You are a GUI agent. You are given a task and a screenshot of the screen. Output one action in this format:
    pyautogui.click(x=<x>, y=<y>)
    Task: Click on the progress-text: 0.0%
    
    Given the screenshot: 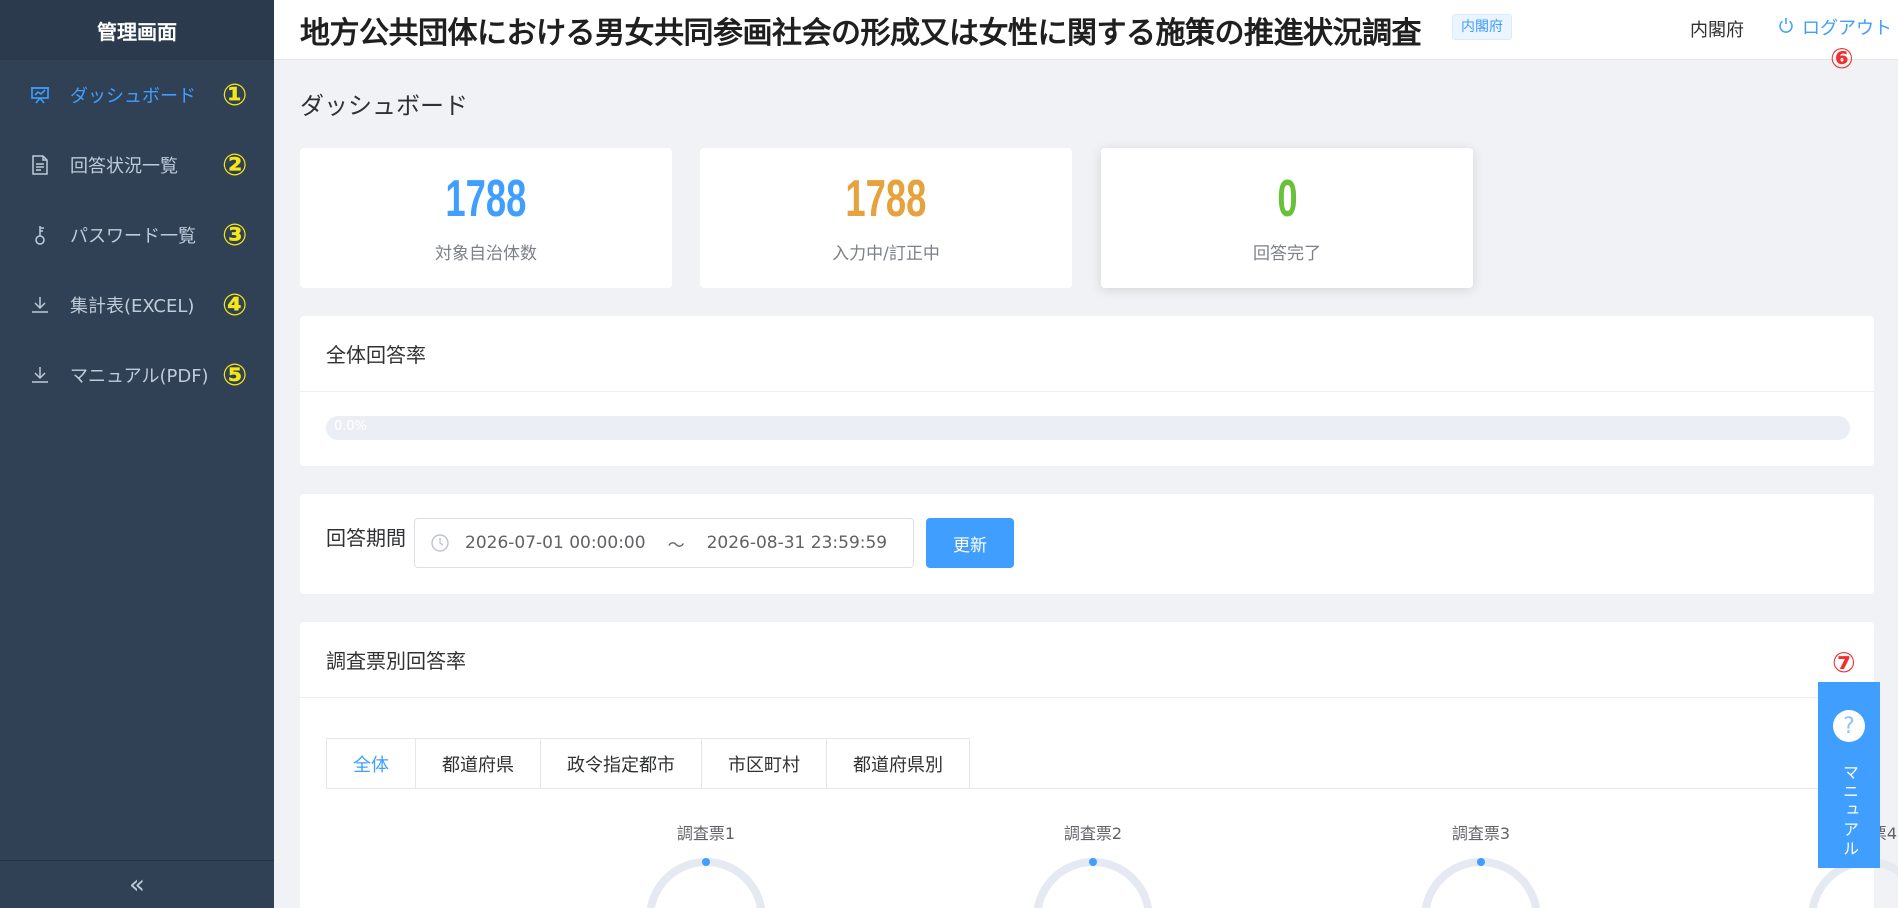 What is the action you would take?
    pyautogui.click(x=351, y=426)
    